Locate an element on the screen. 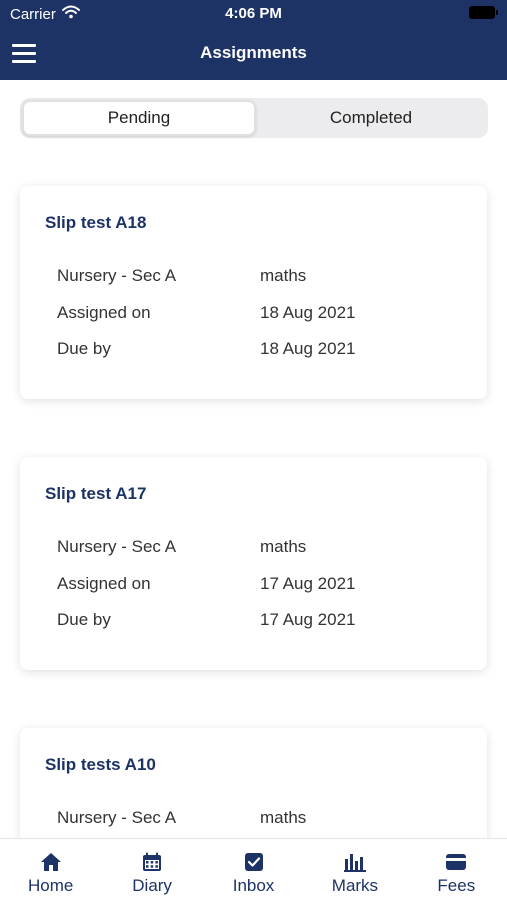 This screenshot has width=507, height=900. nav-bar: Assignments is located at coordinates (253, 53).